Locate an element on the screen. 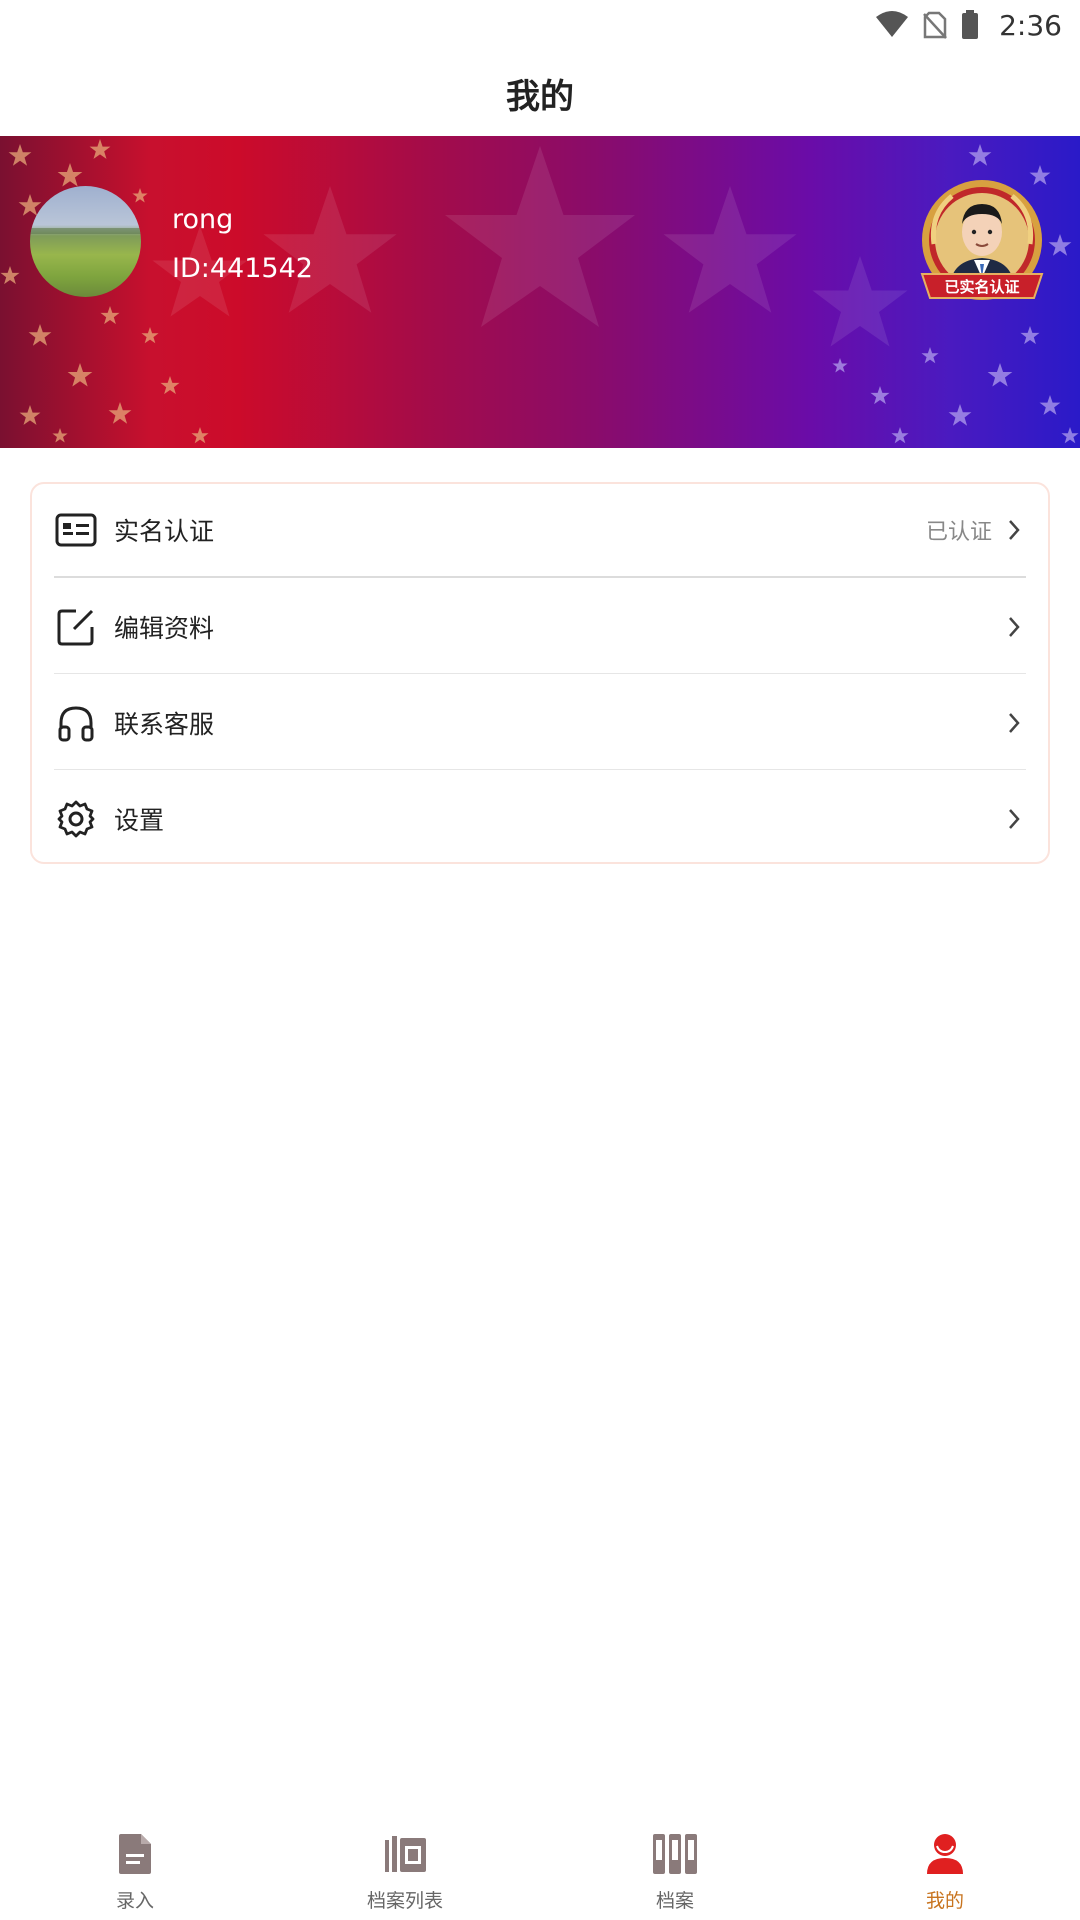 The image size is (1080, 1920). battery-icon is located at coordinates (970, 24).